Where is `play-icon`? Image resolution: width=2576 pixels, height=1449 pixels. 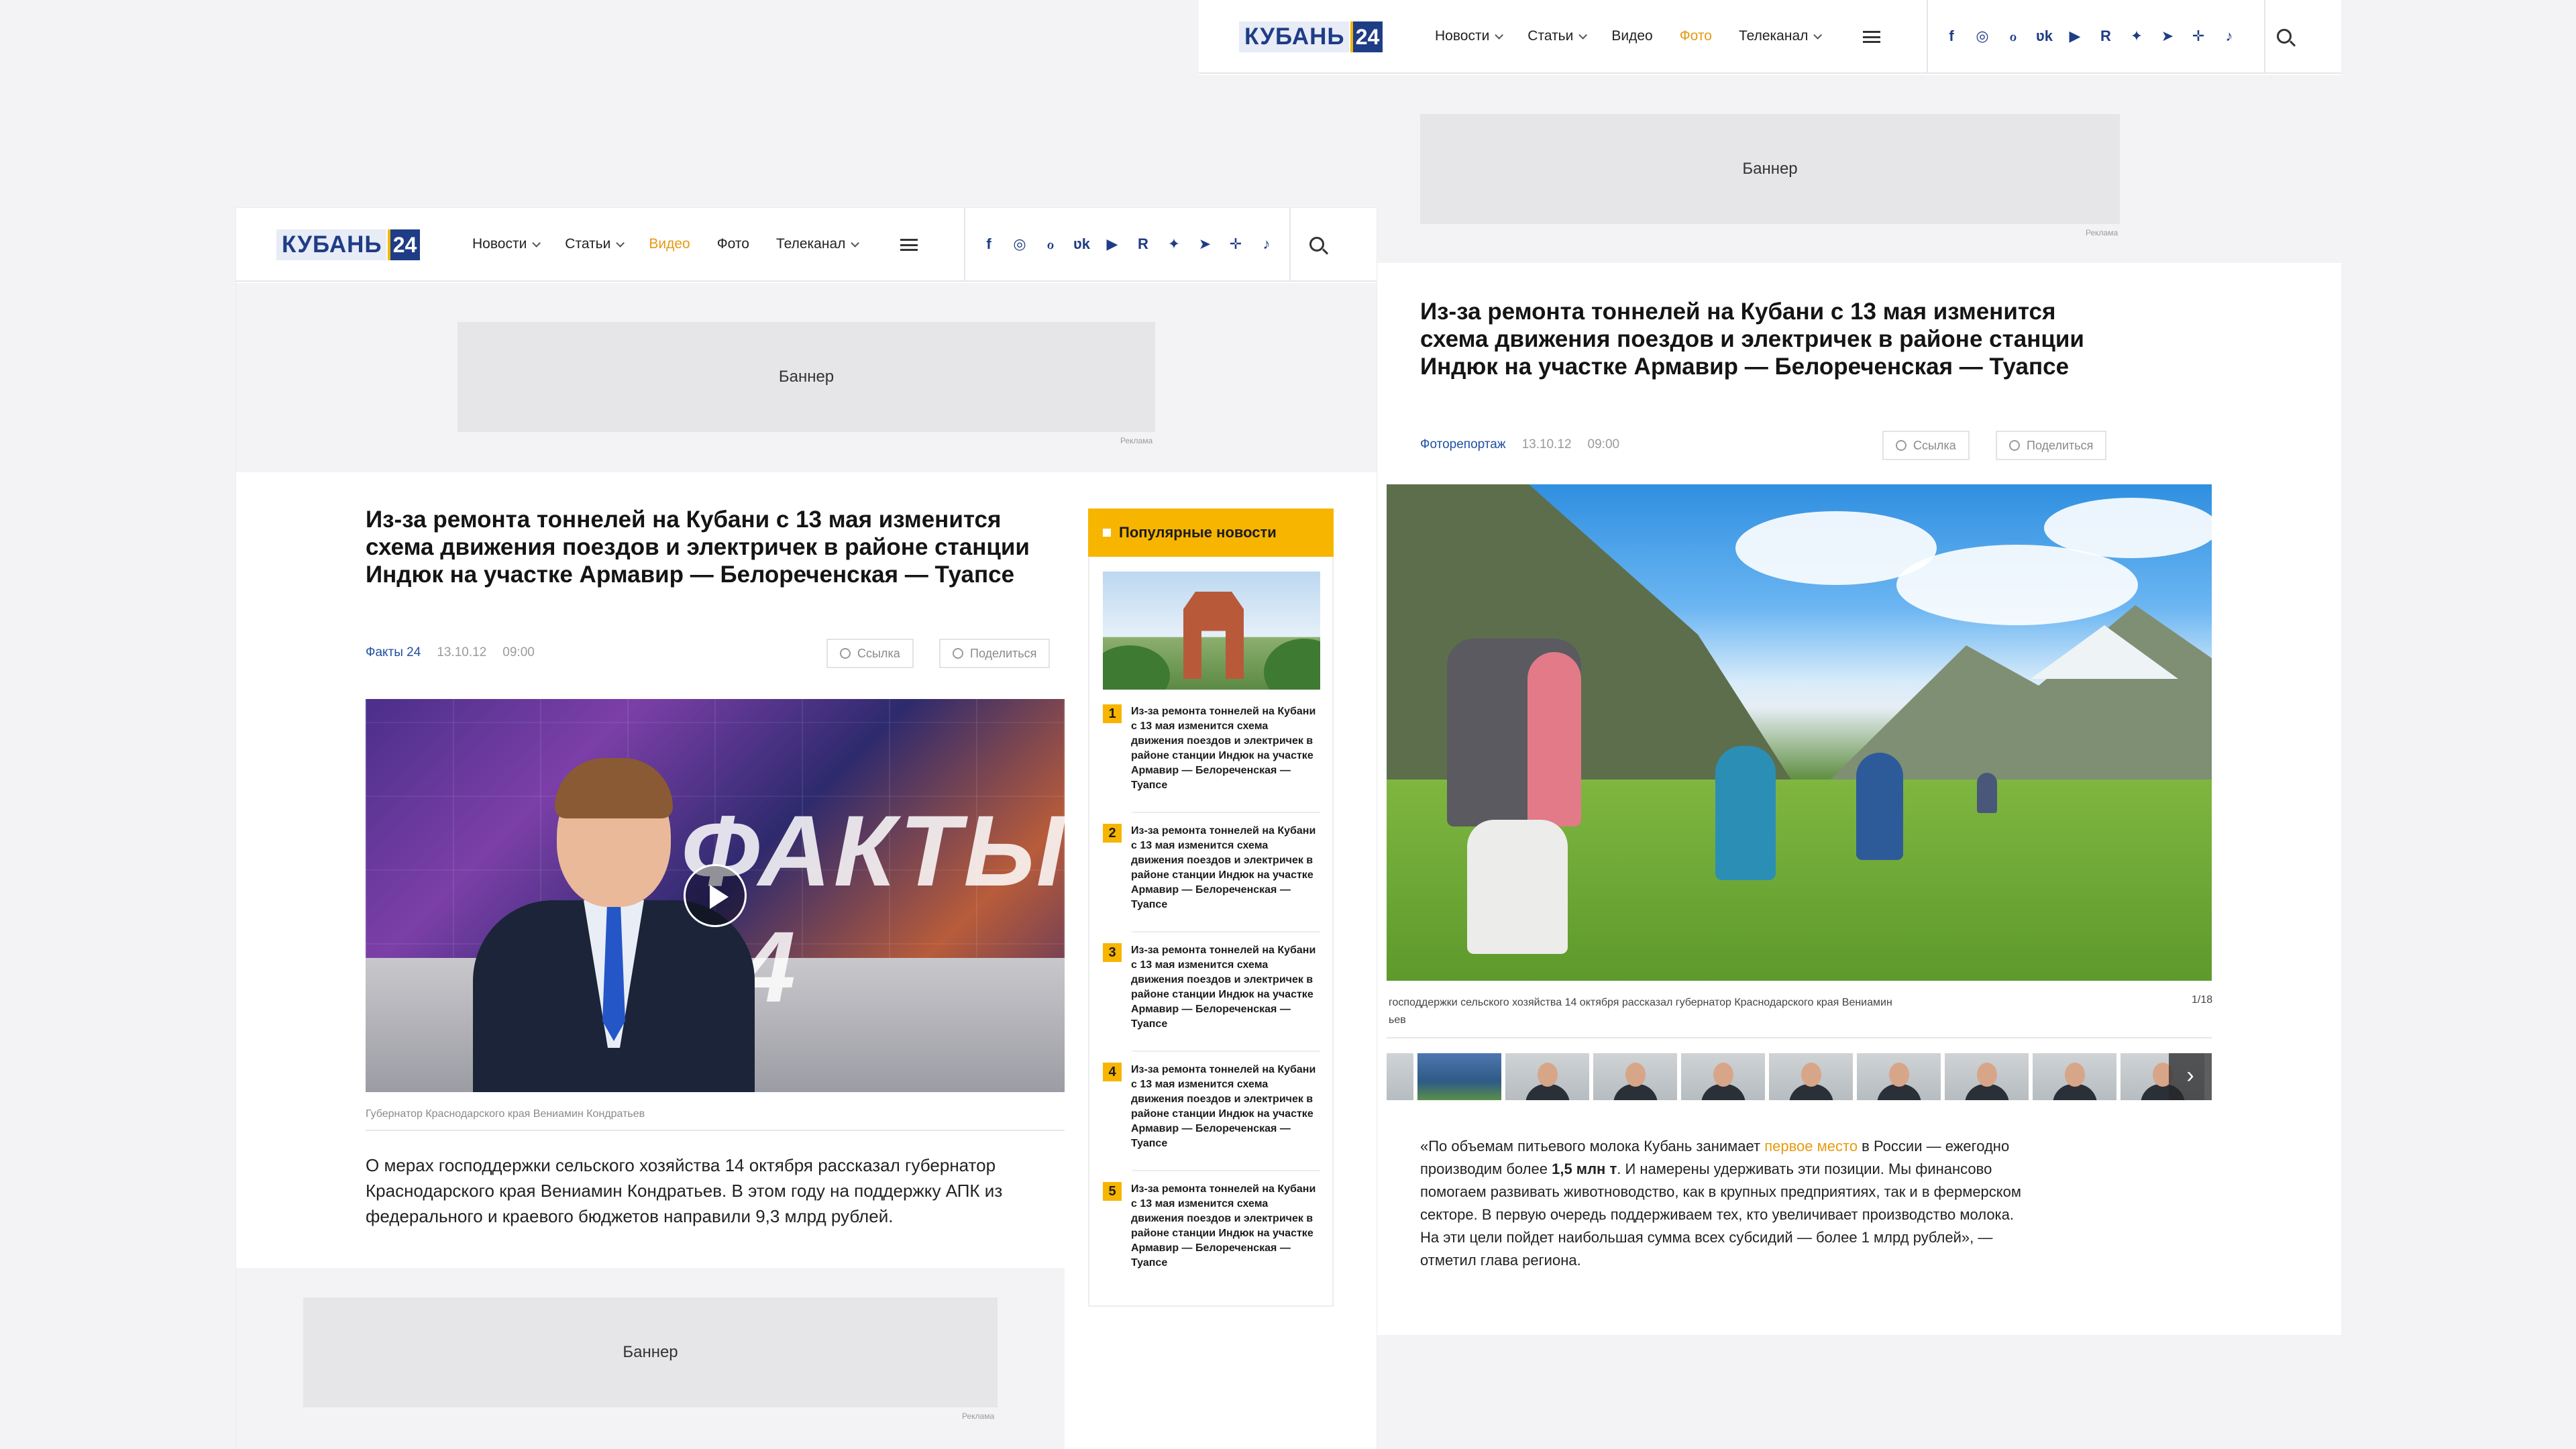 play-icon is located at coordinates (715, 895).